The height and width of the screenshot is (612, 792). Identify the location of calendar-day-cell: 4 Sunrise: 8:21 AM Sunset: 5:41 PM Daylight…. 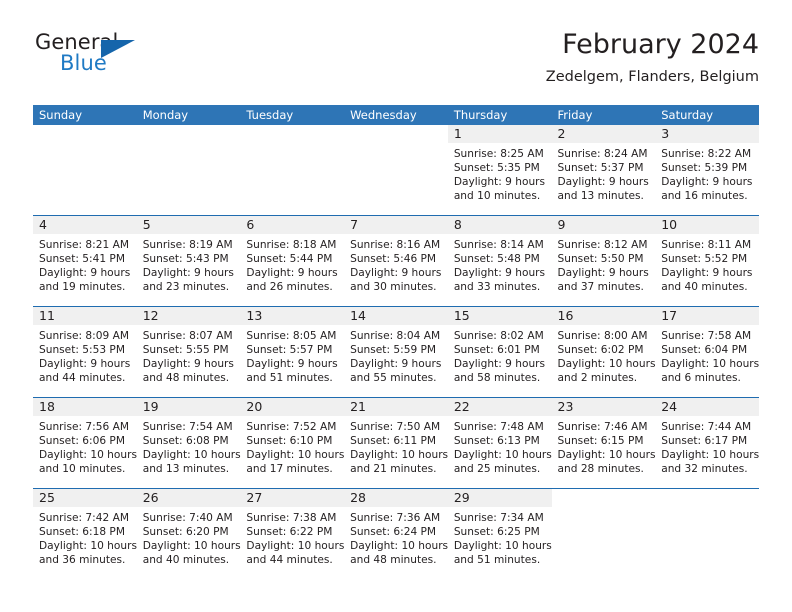
(85, 261).